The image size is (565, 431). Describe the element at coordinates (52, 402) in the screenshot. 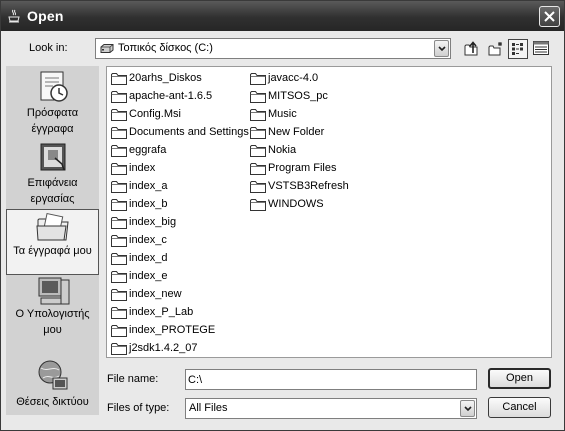

I see `place-label: Θέσεις δικτύου` at that location.